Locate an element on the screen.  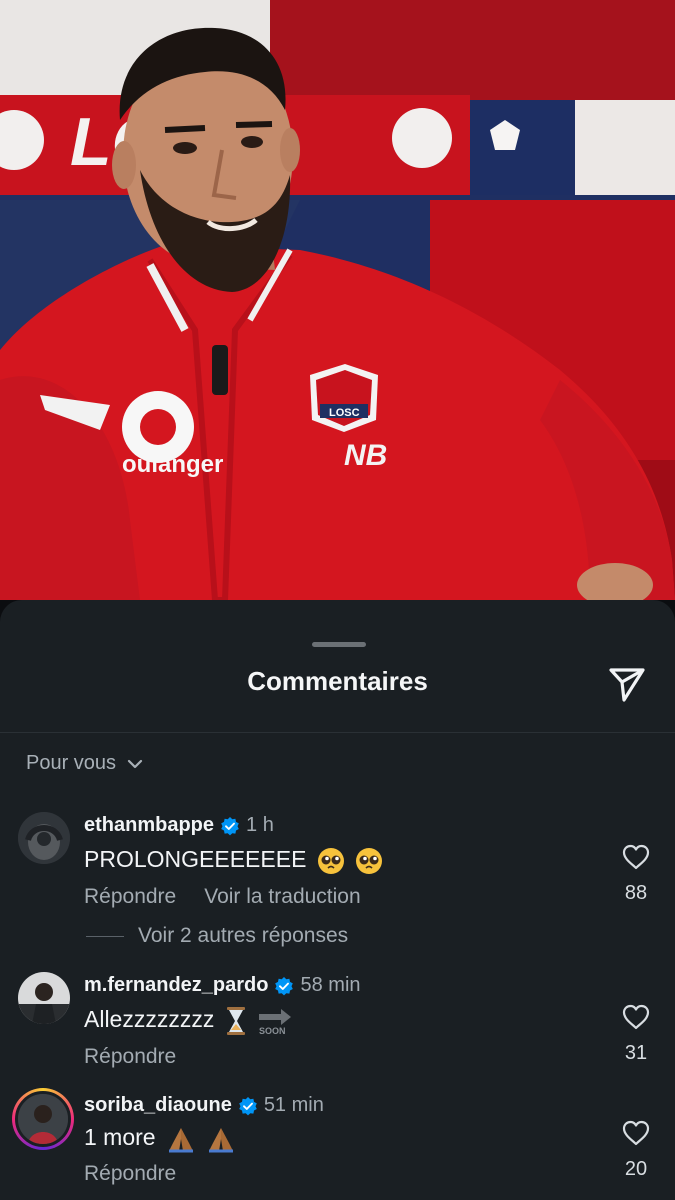
sponsor-text: oulanger is located at coordinates (172, 464).